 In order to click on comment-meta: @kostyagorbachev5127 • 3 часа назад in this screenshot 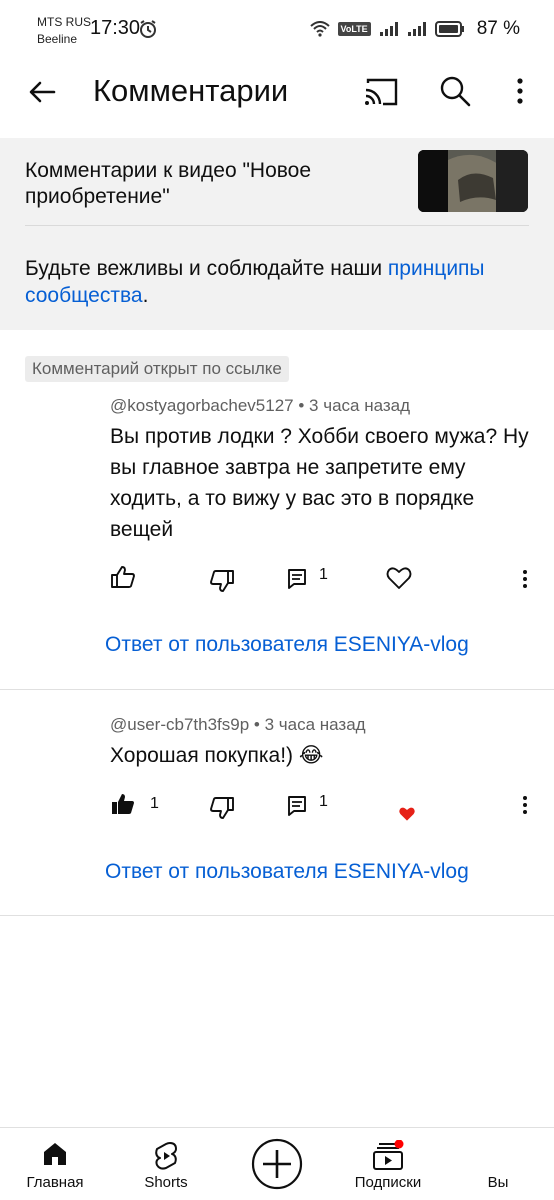, I will do `click(260, 406)`.